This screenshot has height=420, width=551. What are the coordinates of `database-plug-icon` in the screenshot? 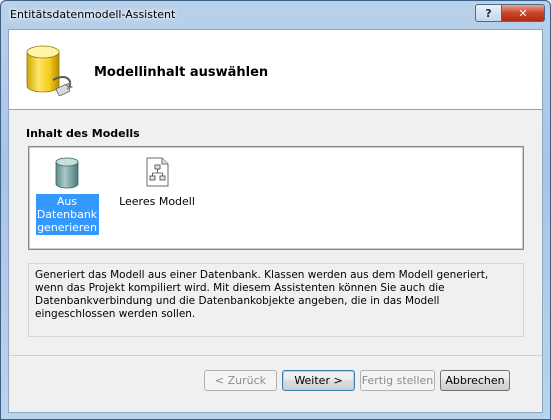 It's located at (49, 71).